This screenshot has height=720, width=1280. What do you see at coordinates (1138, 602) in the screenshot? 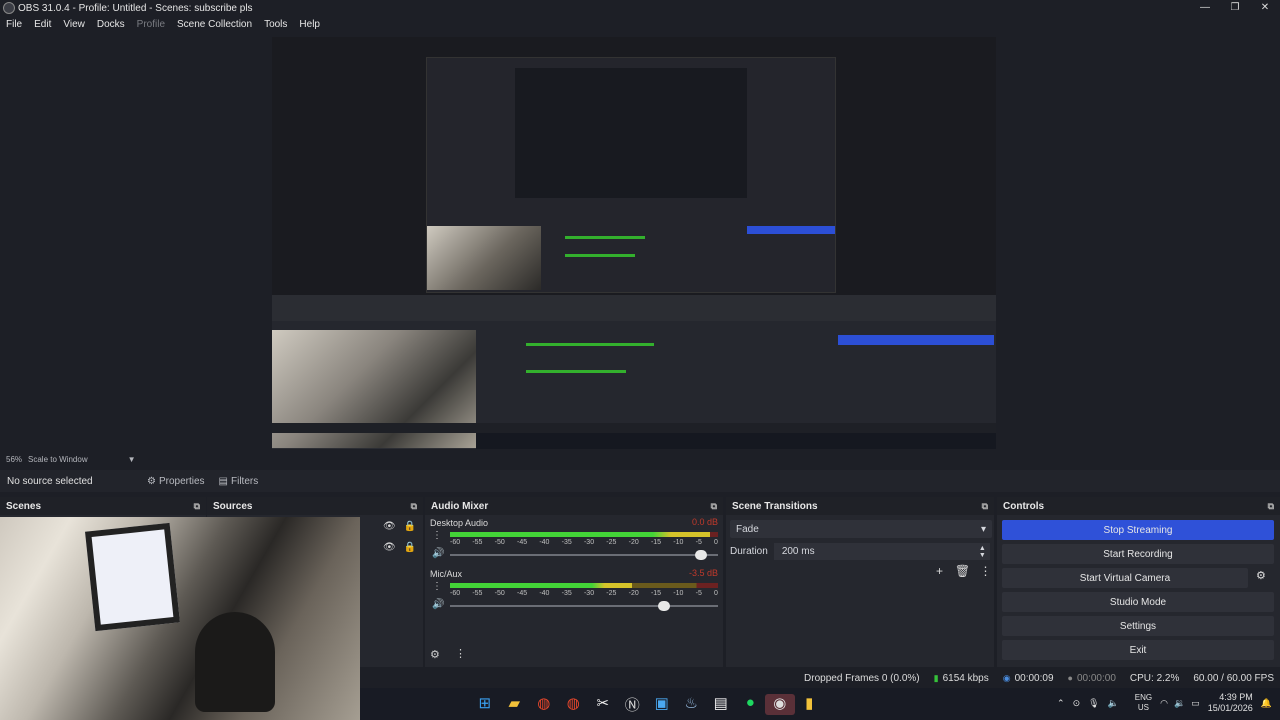
I see `studio-mode-button: Studio Mode` at bounding box center [1138, 602].